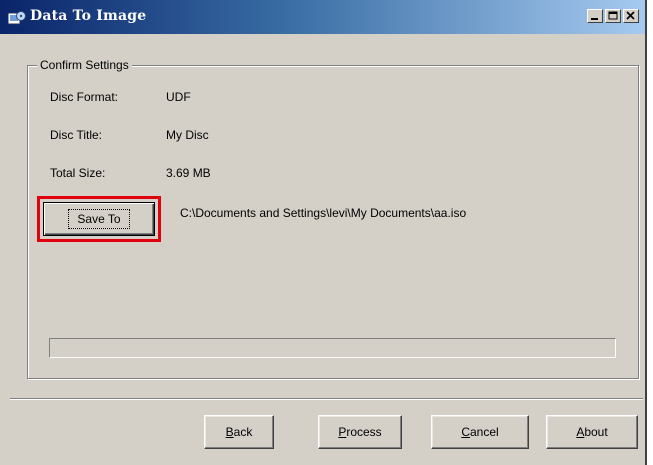  I want to click on back-label-rest: ack, so click(243, 432).